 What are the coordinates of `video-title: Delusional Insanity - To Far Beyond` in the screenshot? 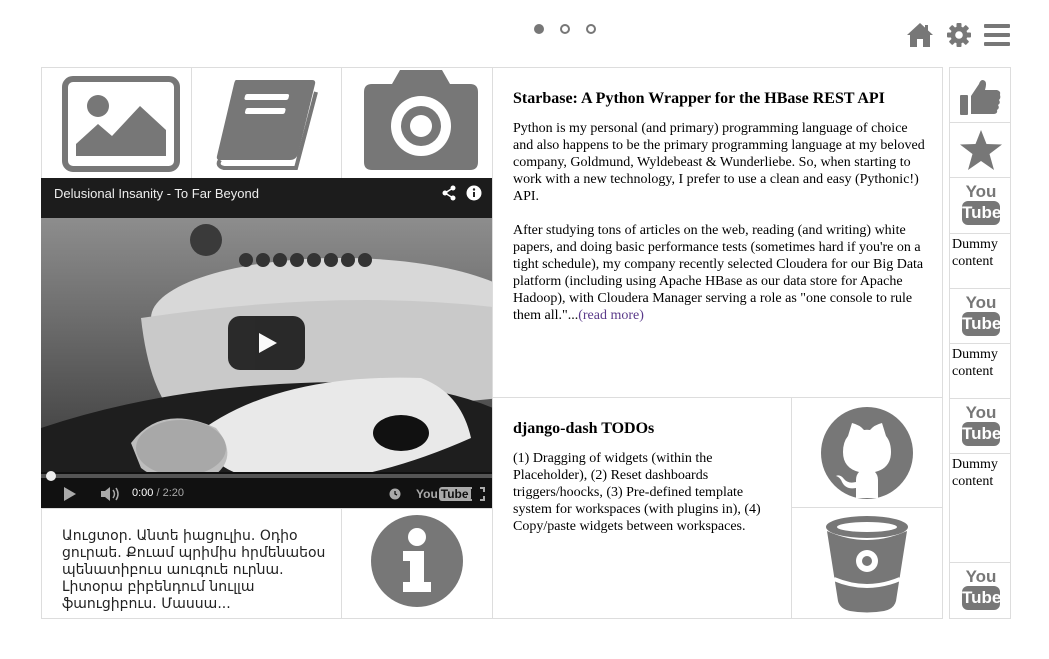 It's located at (156, 193).